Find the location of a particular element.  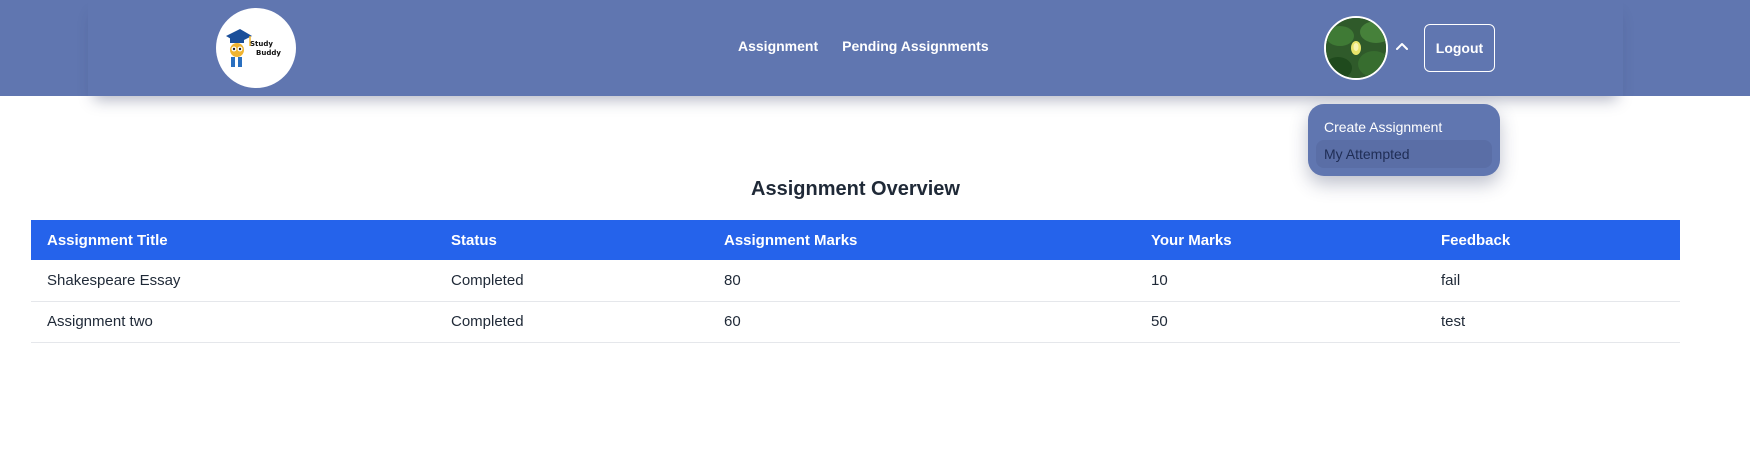

menu-item-create-assignment: Create Assignment is located at coordinates (1404, 127).